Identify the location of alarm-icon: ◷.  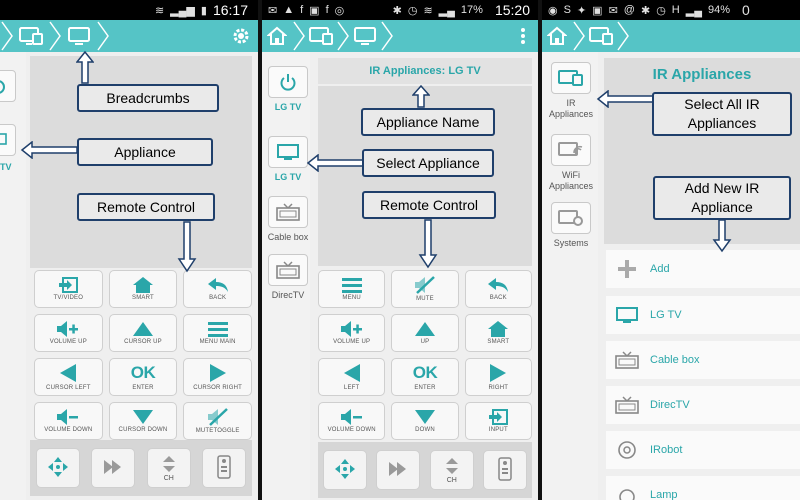
(412, 10).